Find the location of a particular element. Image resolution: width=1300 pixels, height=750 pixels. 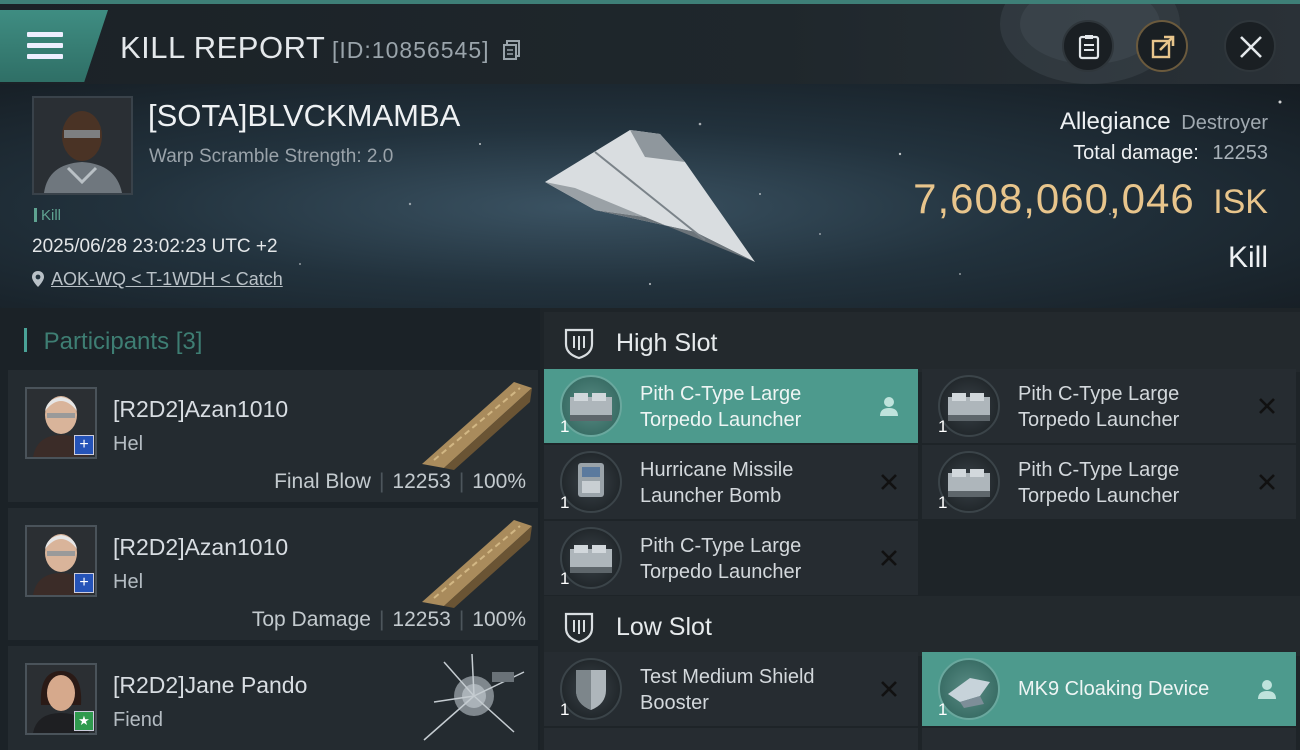

participant-stats: Final Blow | 12253 | 100% is located at coordinates (400, 481).